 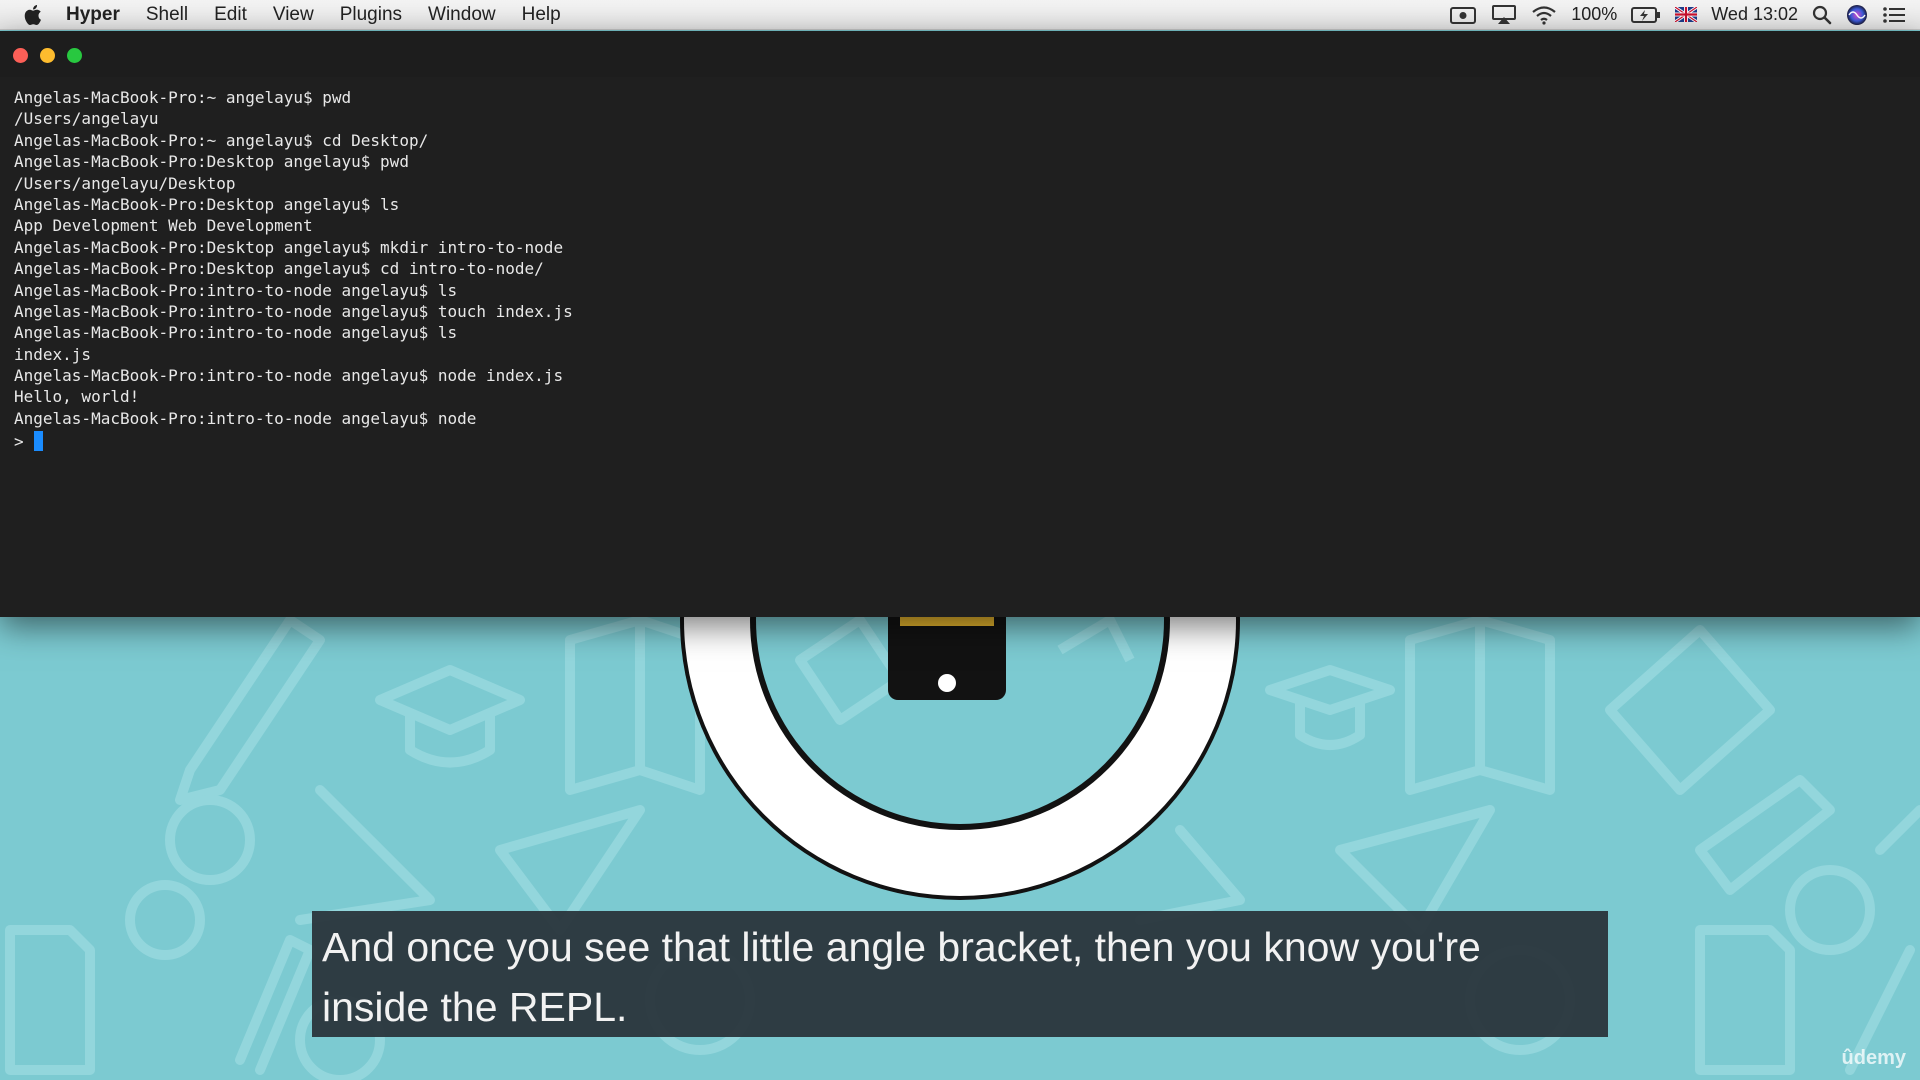 What do you see at coordinates (1463, 15) in the screenshot?
I see `screen-record-icon` at bounding box center [1463, 15].